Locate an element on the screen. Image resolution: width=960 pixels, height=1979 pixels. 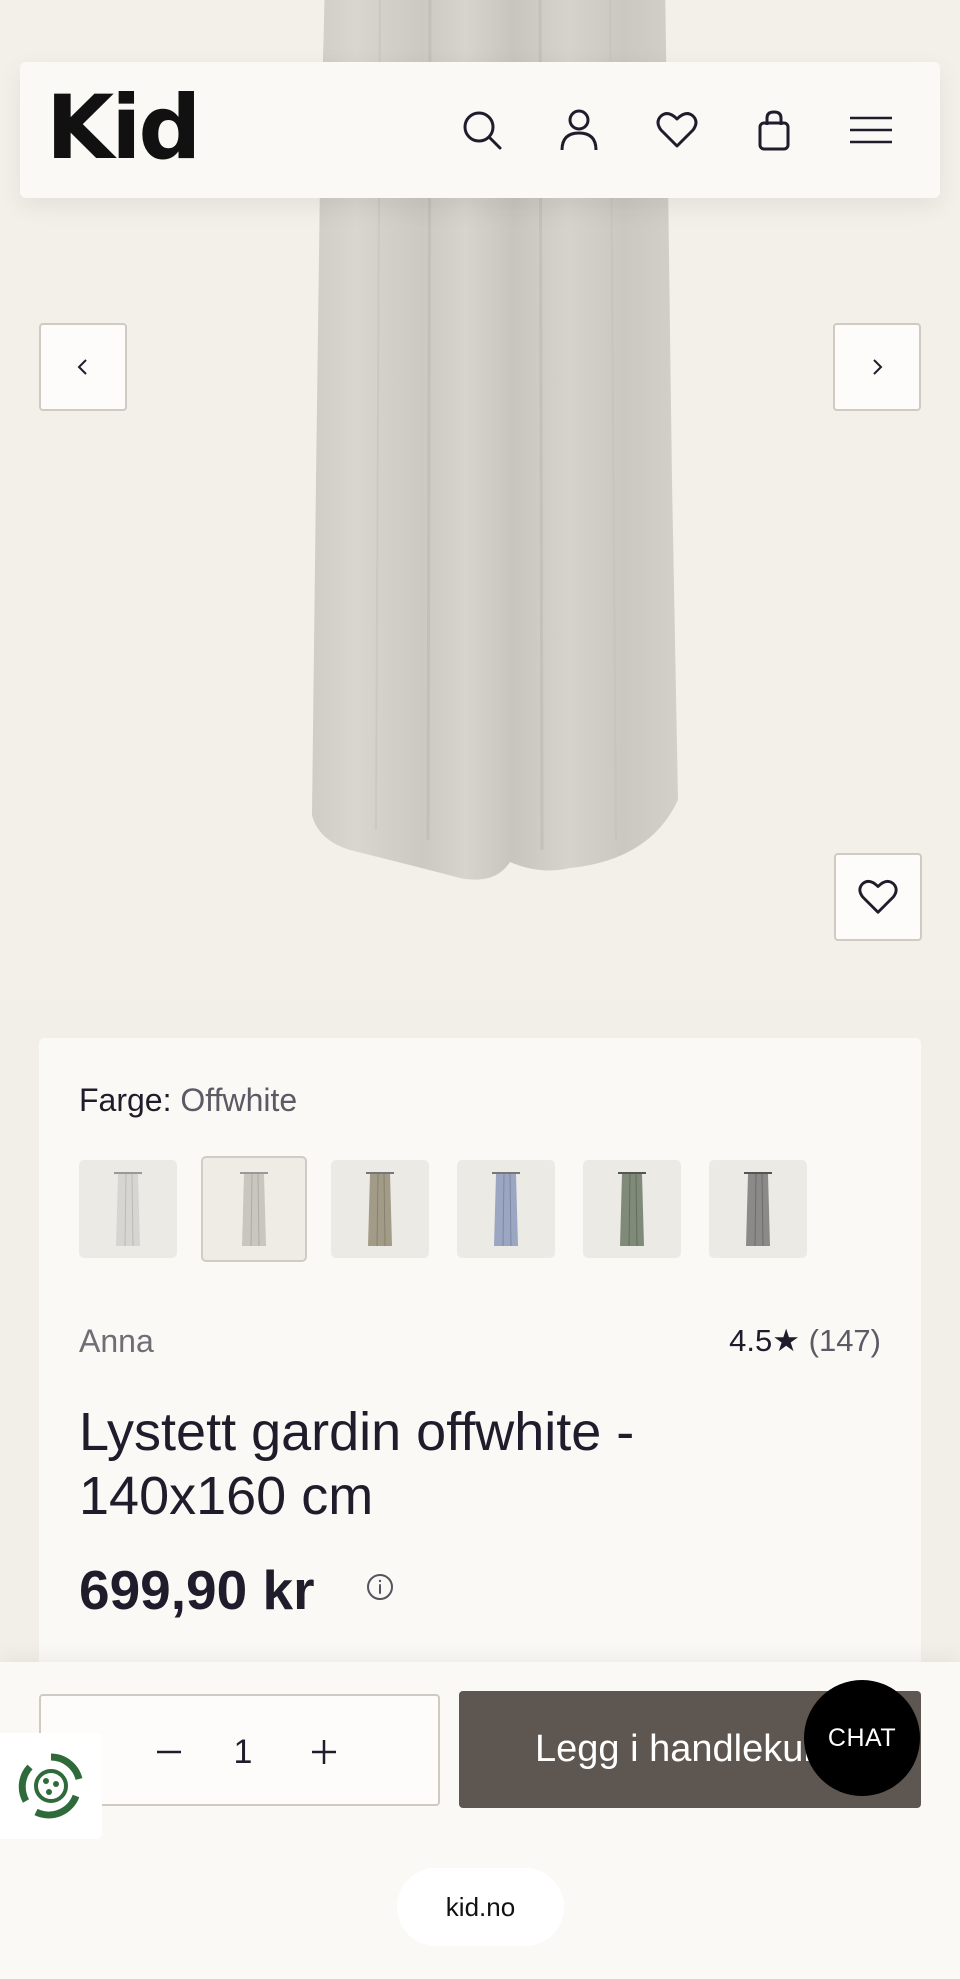
swatch-grey is located at coordinates (758, 1209).